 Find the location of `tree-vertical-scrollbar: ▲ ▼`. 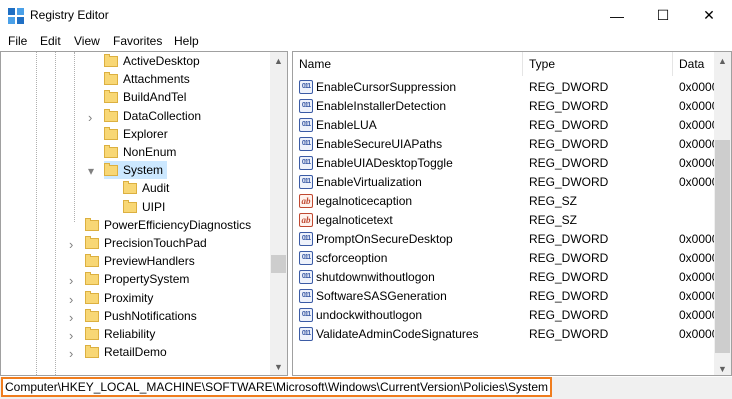

tree-vertical-scrollbar: ▲ ▼ is located at coordinates (278, 213).